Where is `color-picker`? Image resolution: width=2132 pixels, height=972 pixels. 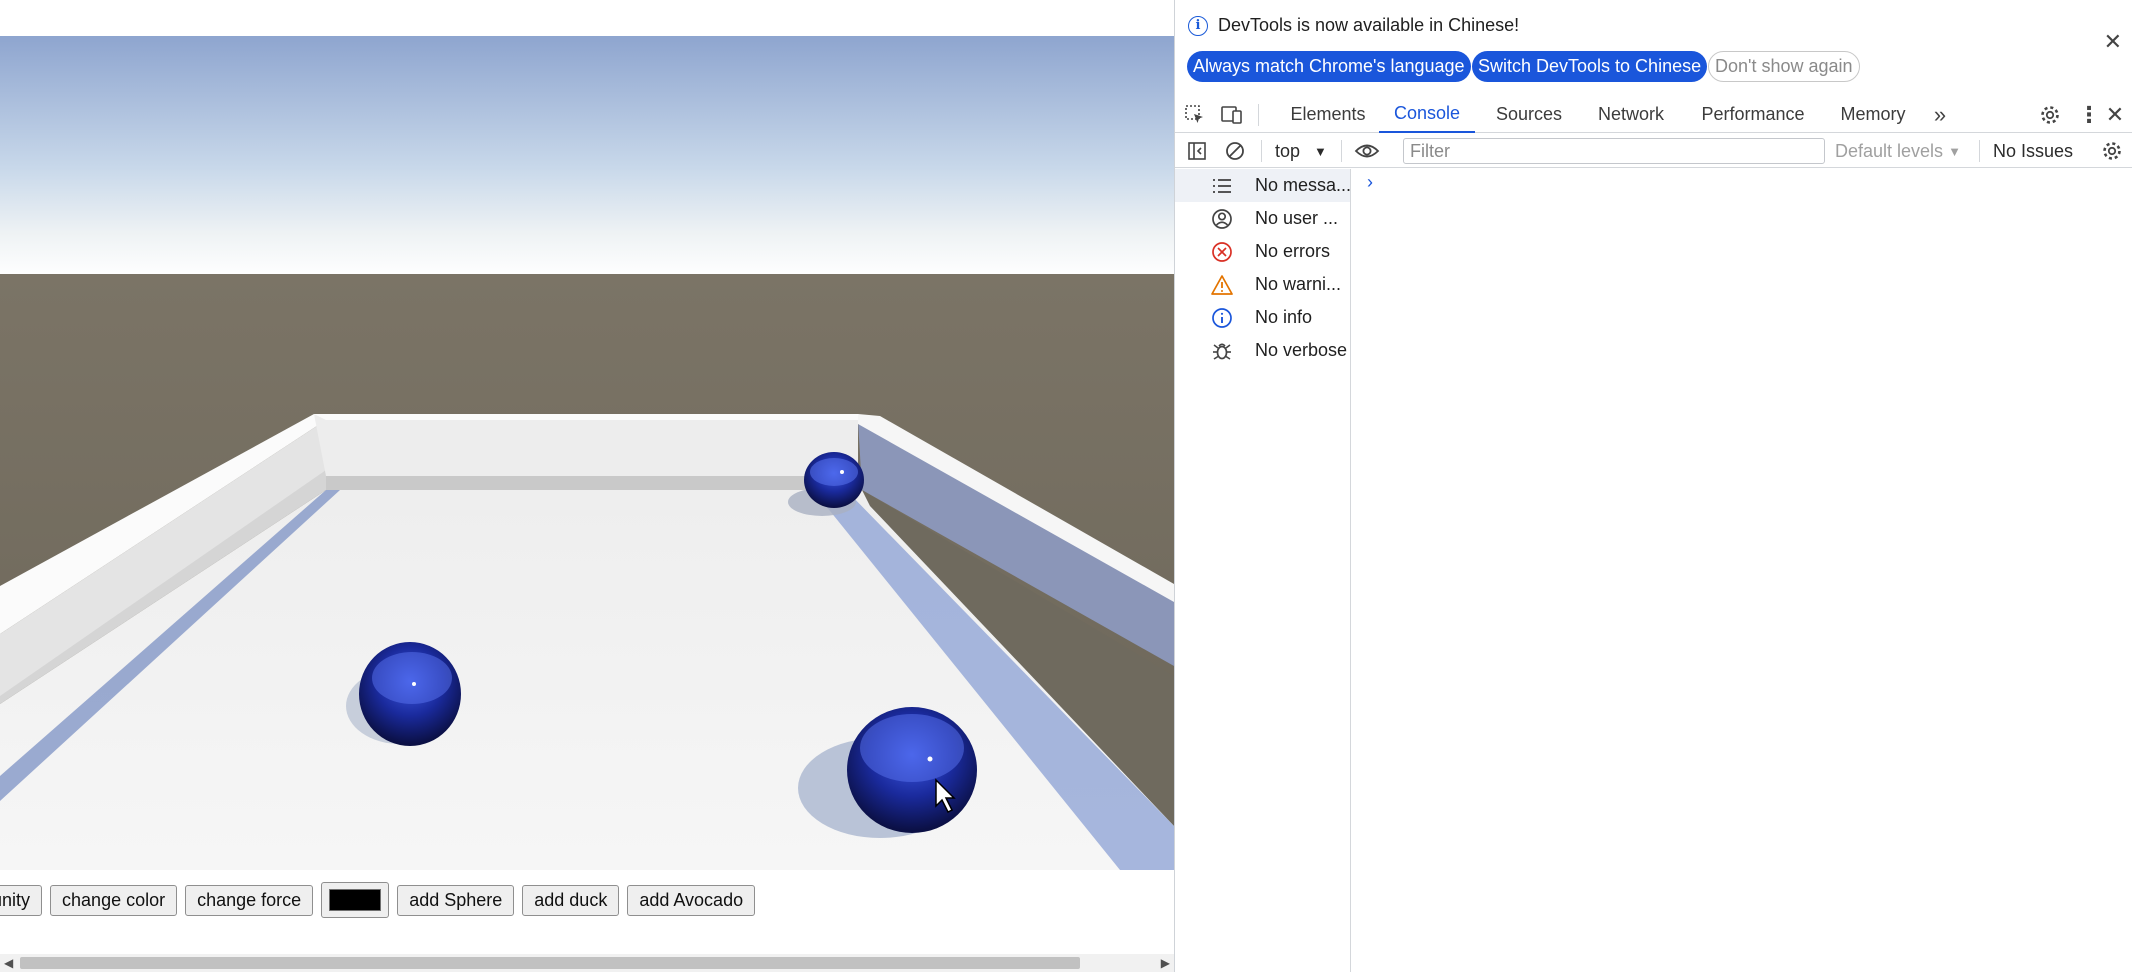
color-picker is located at coordinates (355, 900).